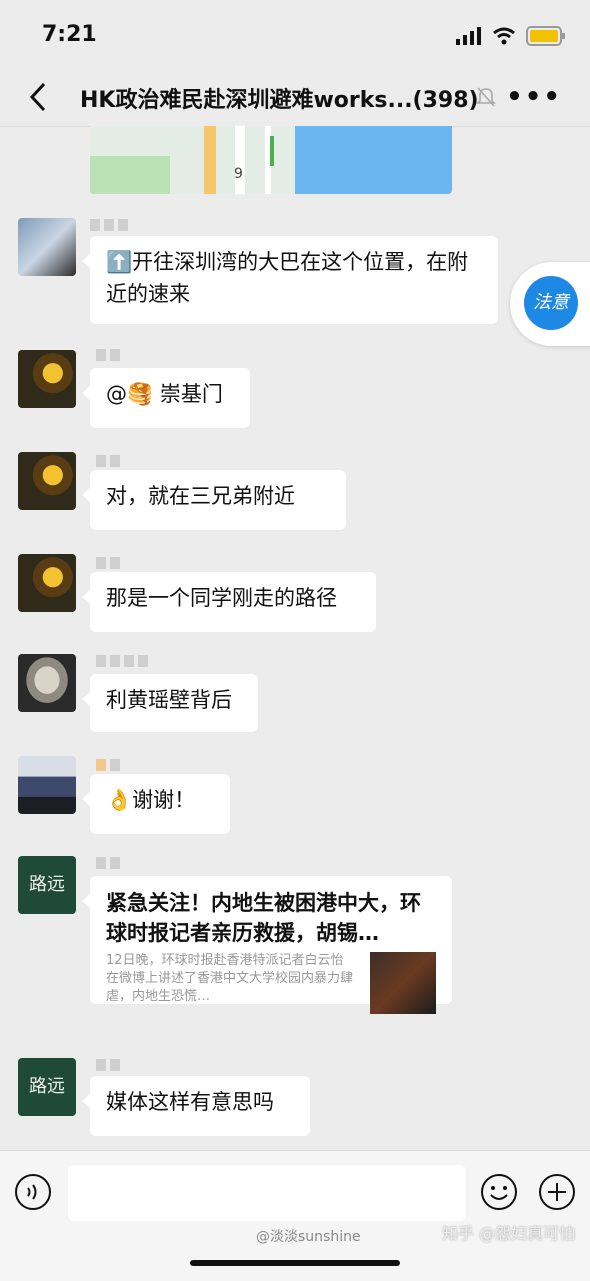  What do you see at coordinates (190, 1102) in the screenshot?
I see `message-text: 媒体这样有意思吗` at bounding box center [190, 1102].